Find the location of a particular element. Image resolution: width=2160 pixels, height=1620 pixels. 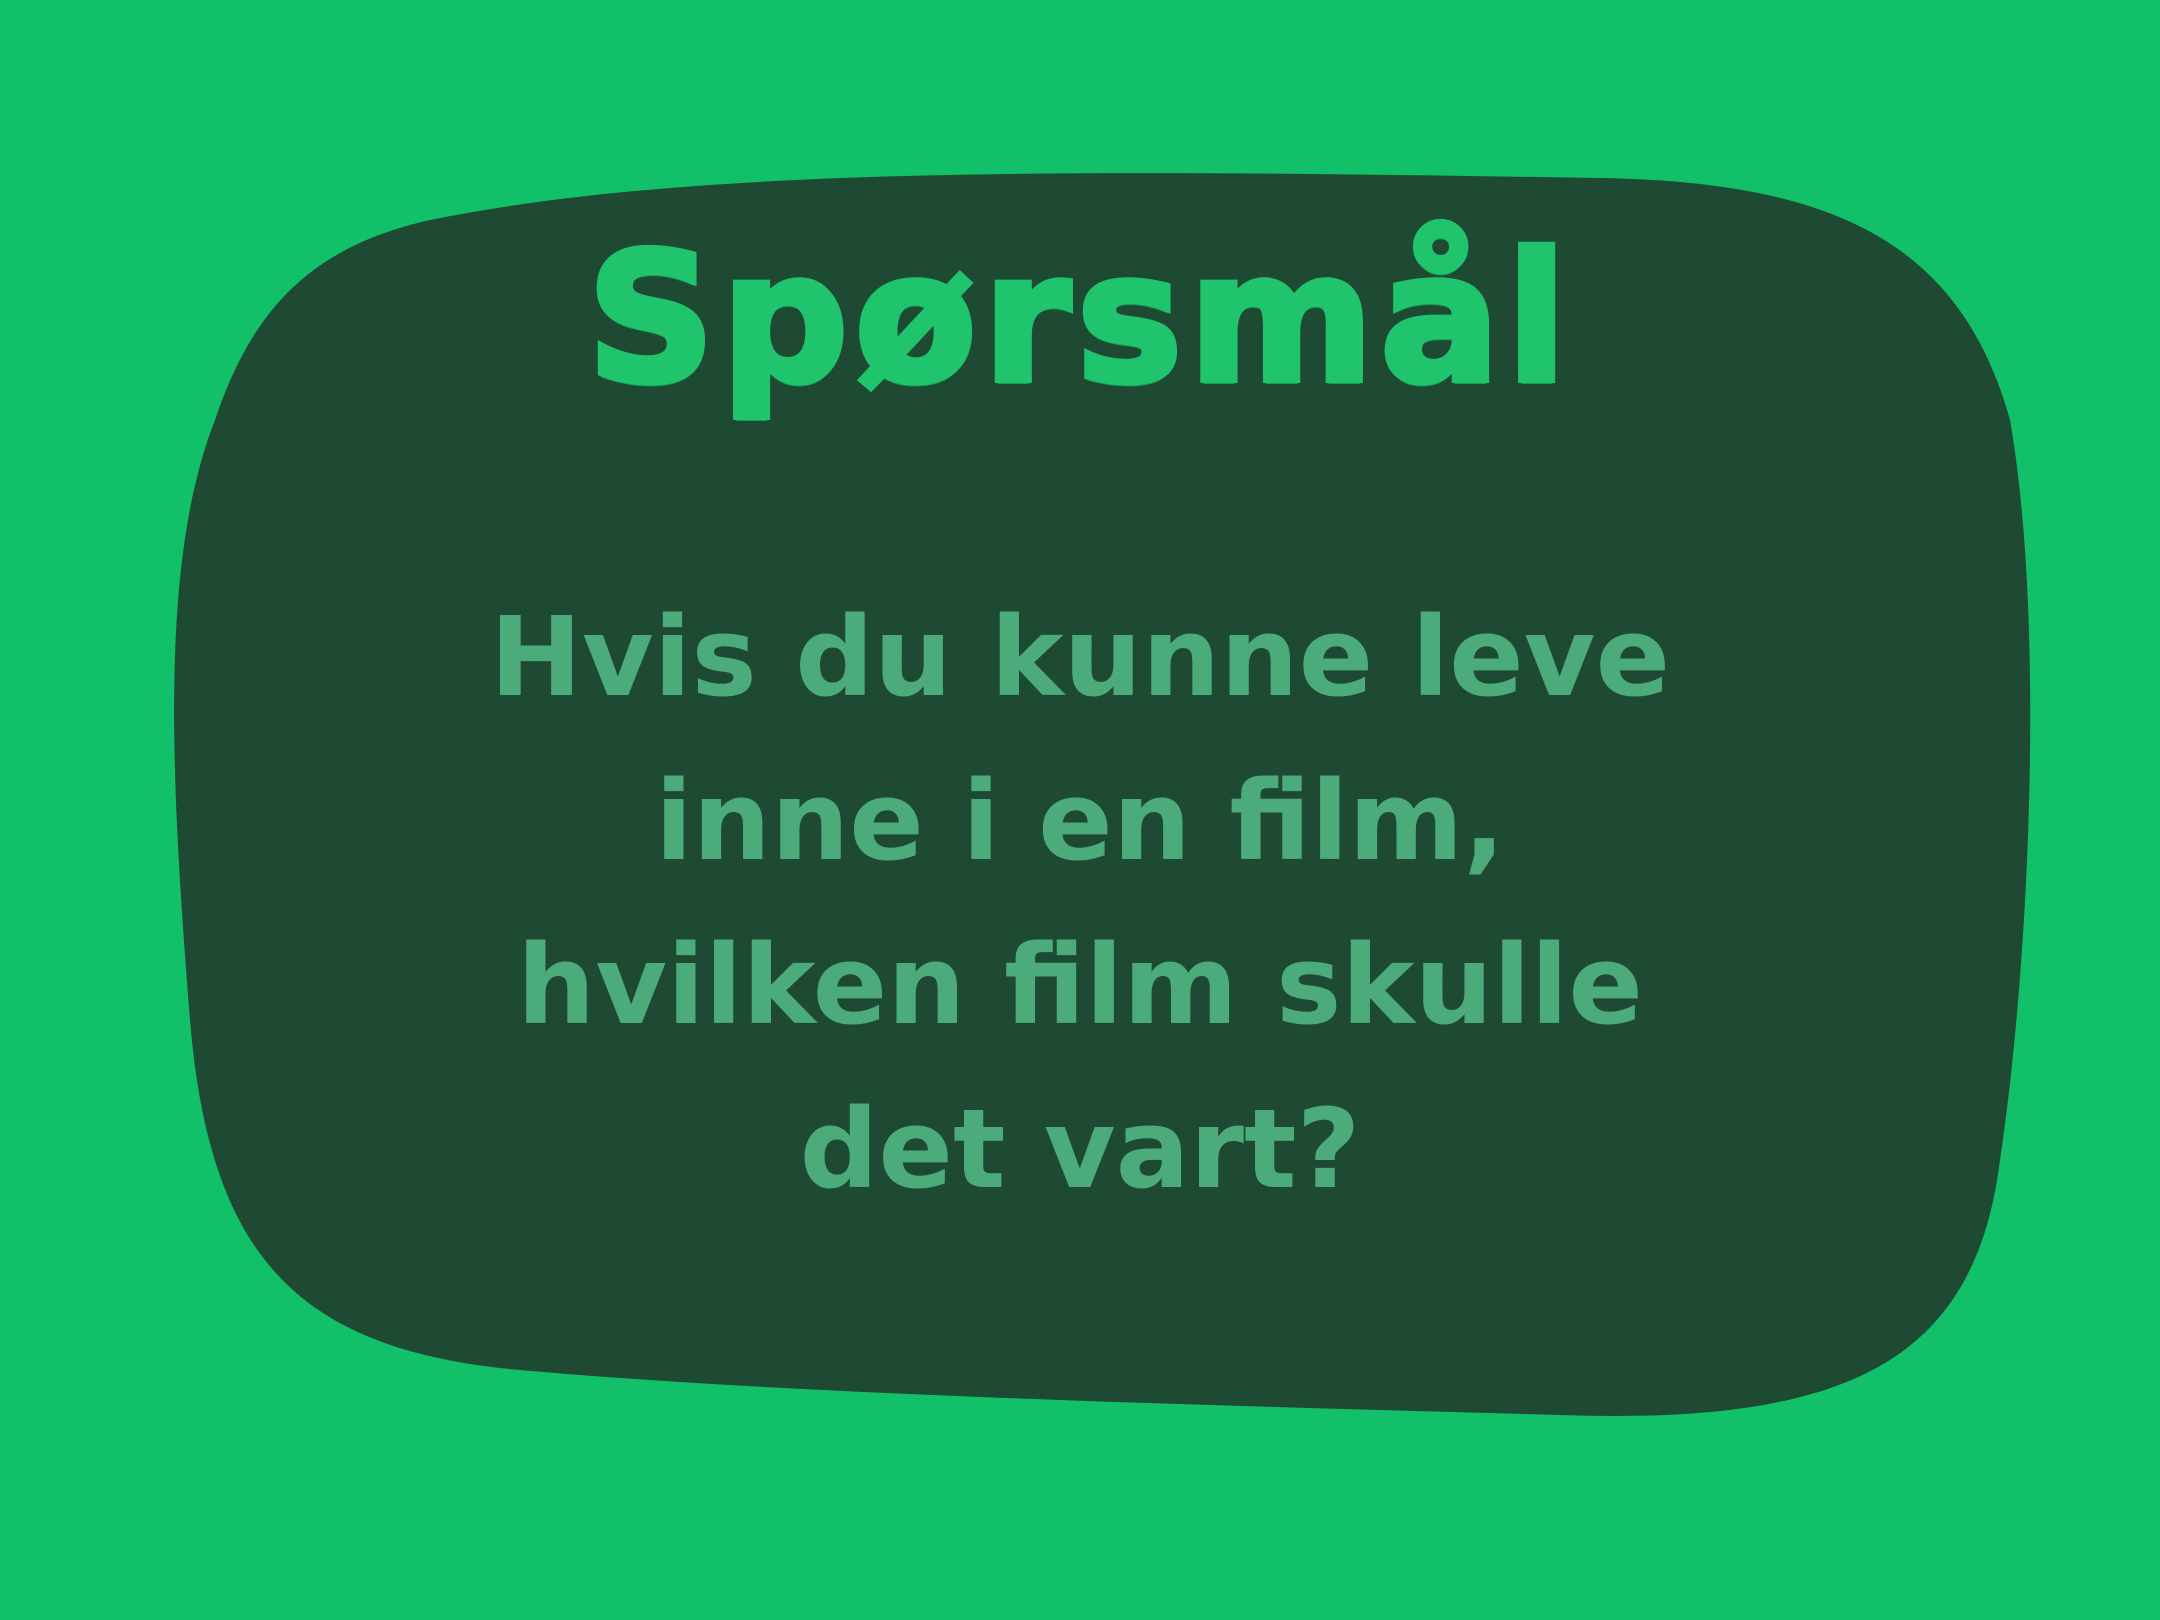

card-title: Spørsmål is located at coordinates (1079, 318).